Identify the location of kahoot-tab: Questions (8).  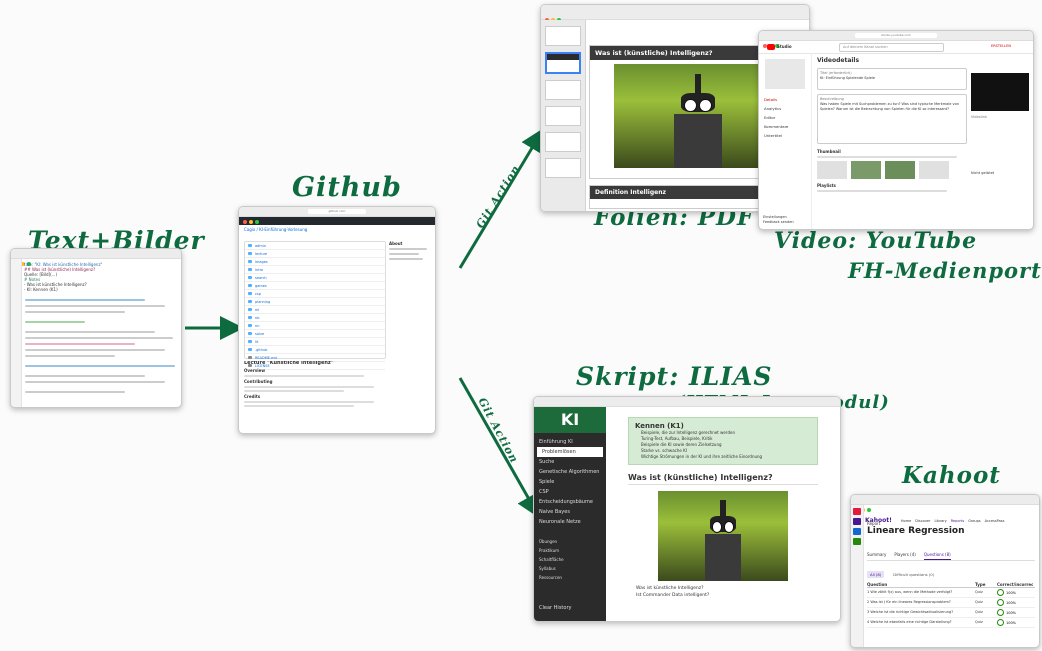
(937, 556).